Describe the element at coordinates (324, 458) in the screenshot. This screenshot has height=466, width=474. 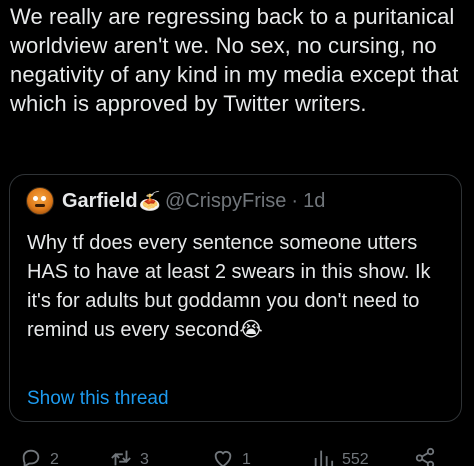
I see `views-icon` at that location.